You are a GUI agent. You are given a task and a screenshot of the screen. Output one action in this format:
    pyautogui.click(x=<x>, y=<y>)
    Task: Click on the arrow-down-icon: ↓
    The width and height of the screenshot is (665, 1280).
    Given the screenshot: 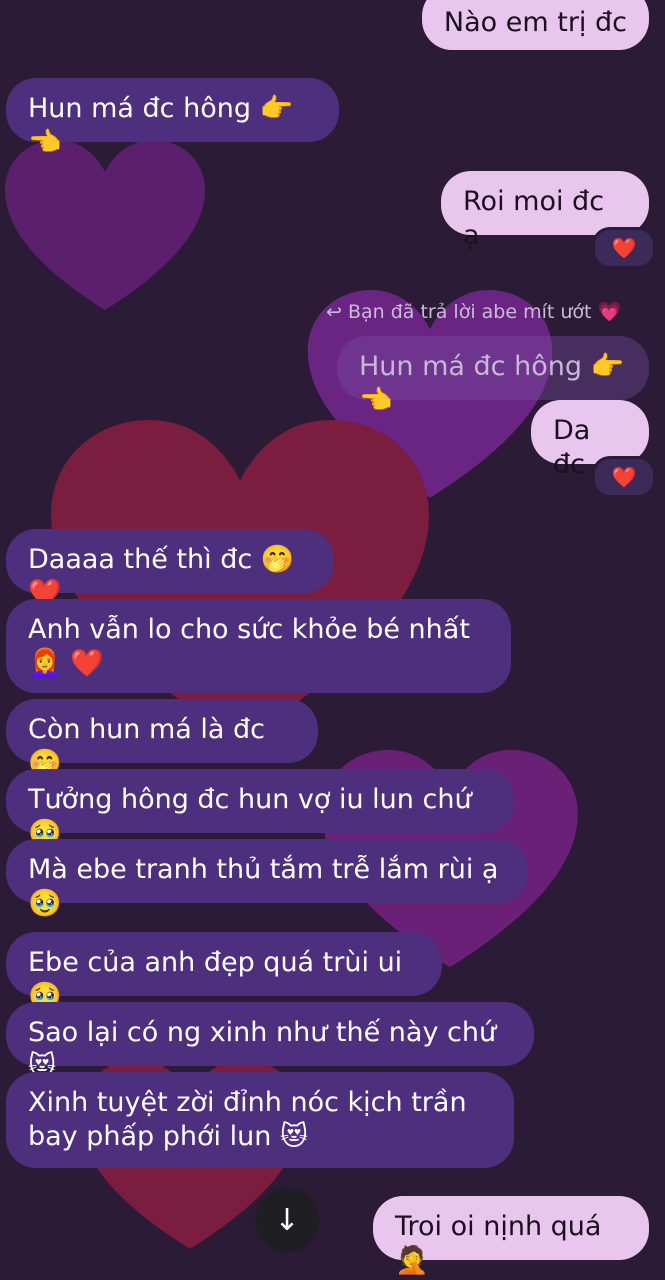 What is the action you would take?
    pyautogui.click(x=287, y=1220)
    